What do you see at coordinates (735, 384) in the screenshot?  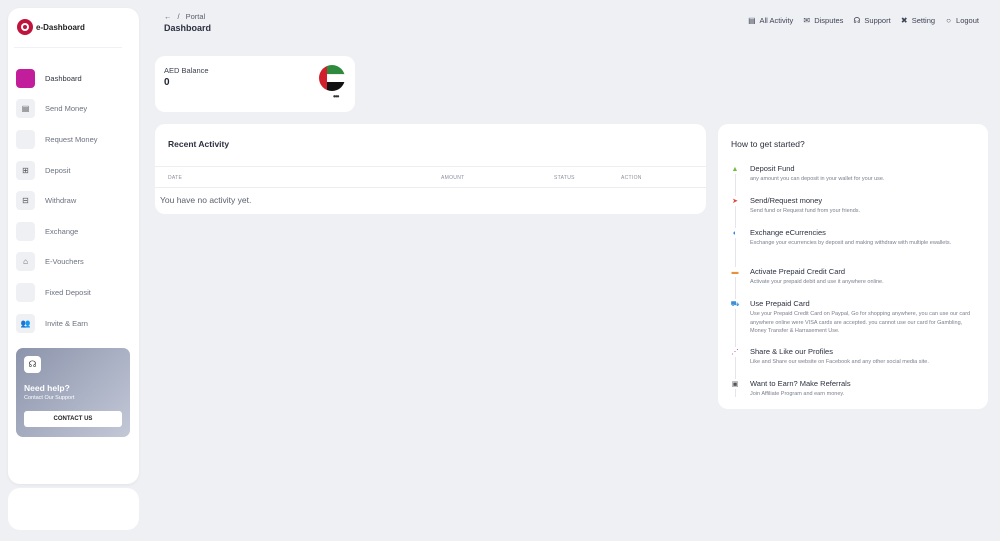 I see `referral-icon: ▣` at bounding box center [735, 384].